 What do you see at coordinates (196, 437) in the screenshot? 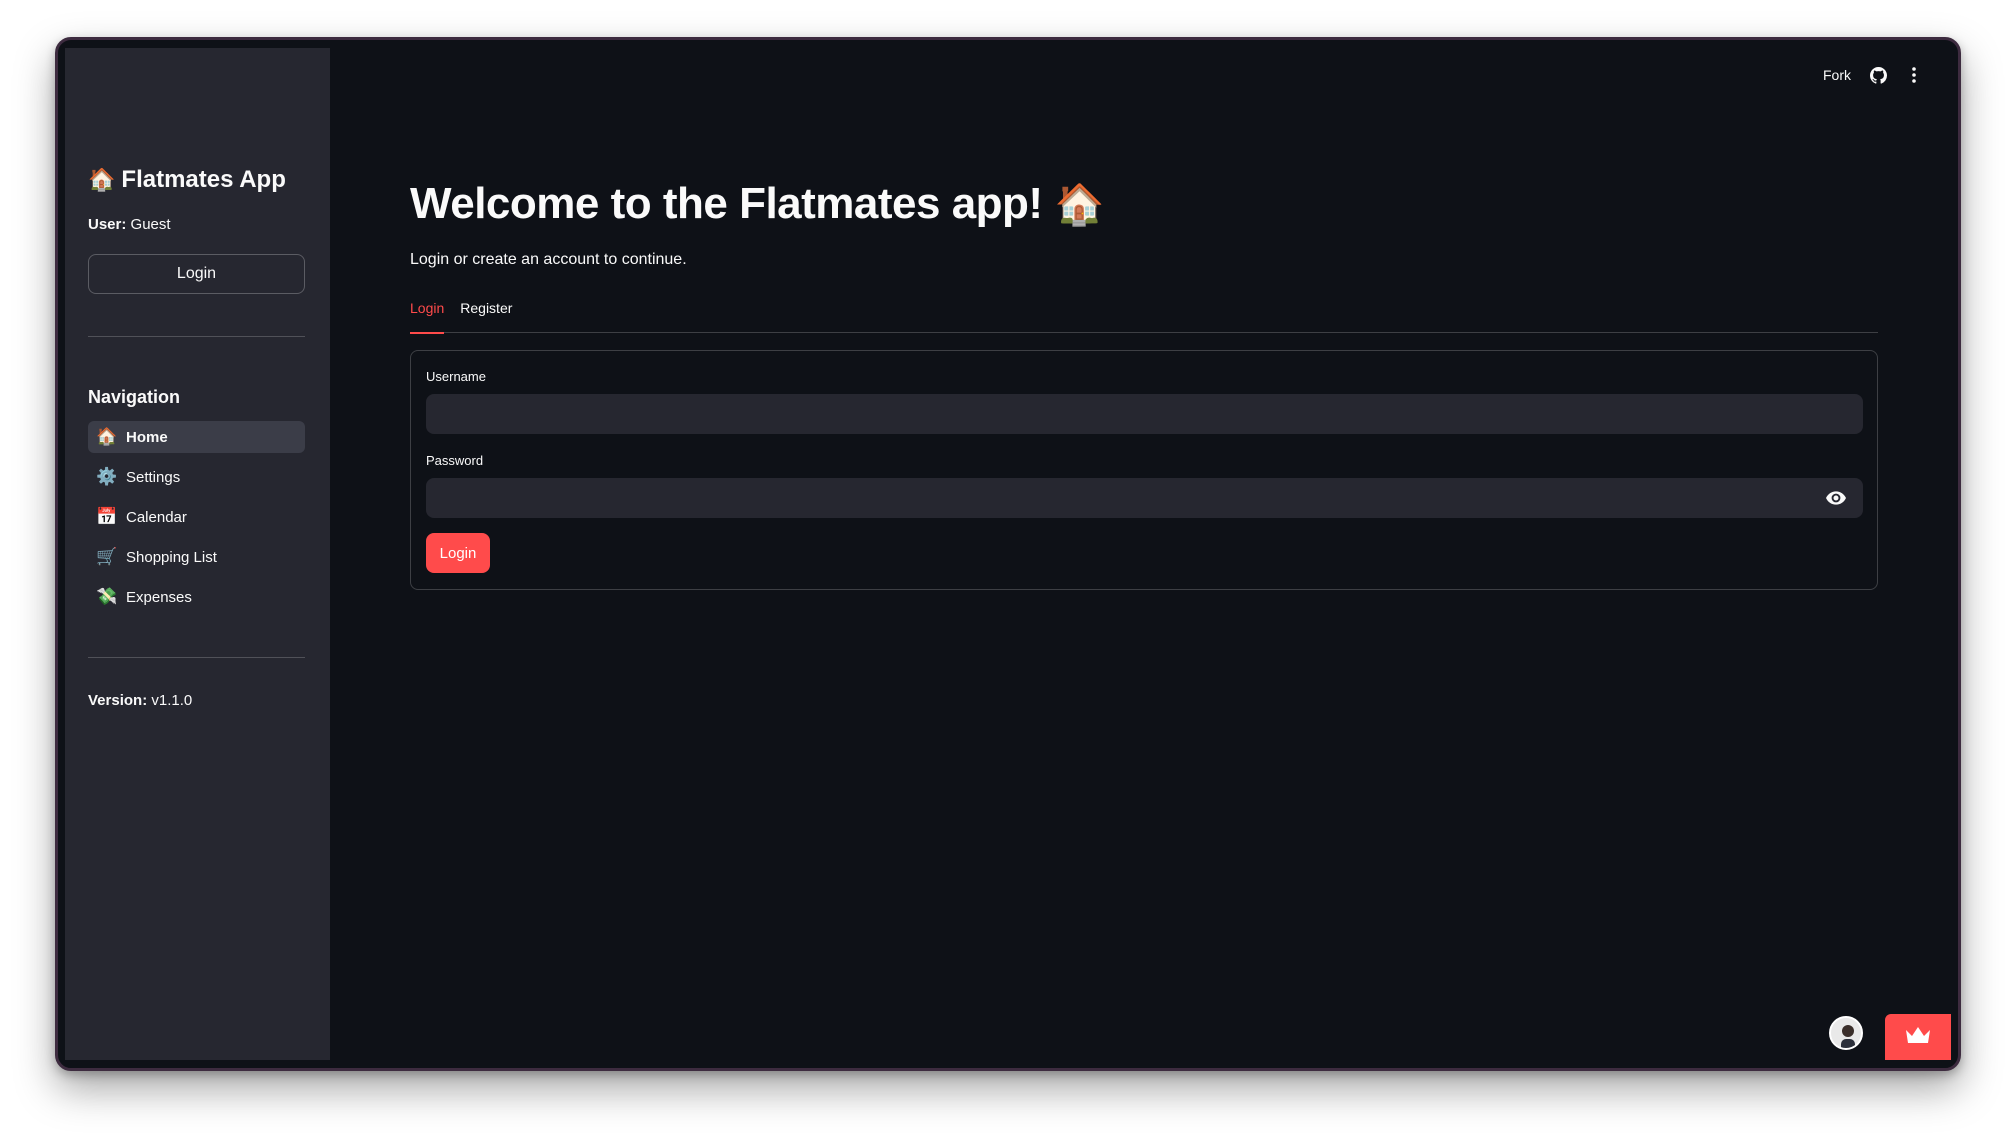
I see `sidebar-item-home: 🏠 Home` at bounding box center [196, 437].